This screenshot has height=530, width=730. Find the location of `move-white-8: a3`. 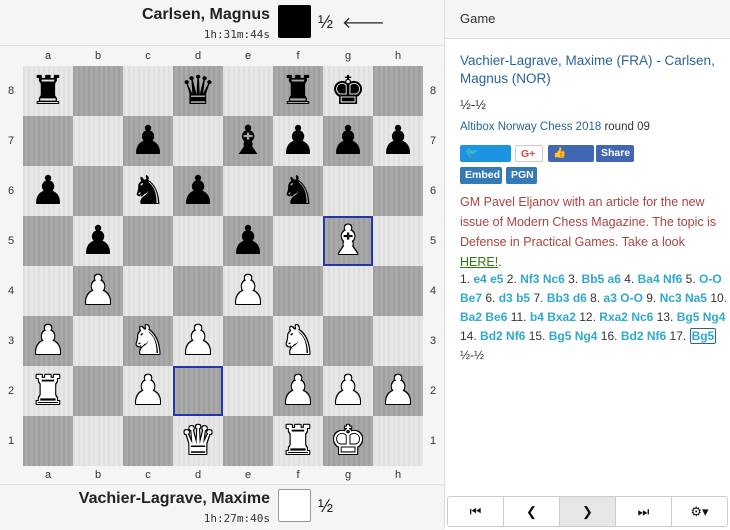

move-white-8: a3 is located at coordinates (610, 298).